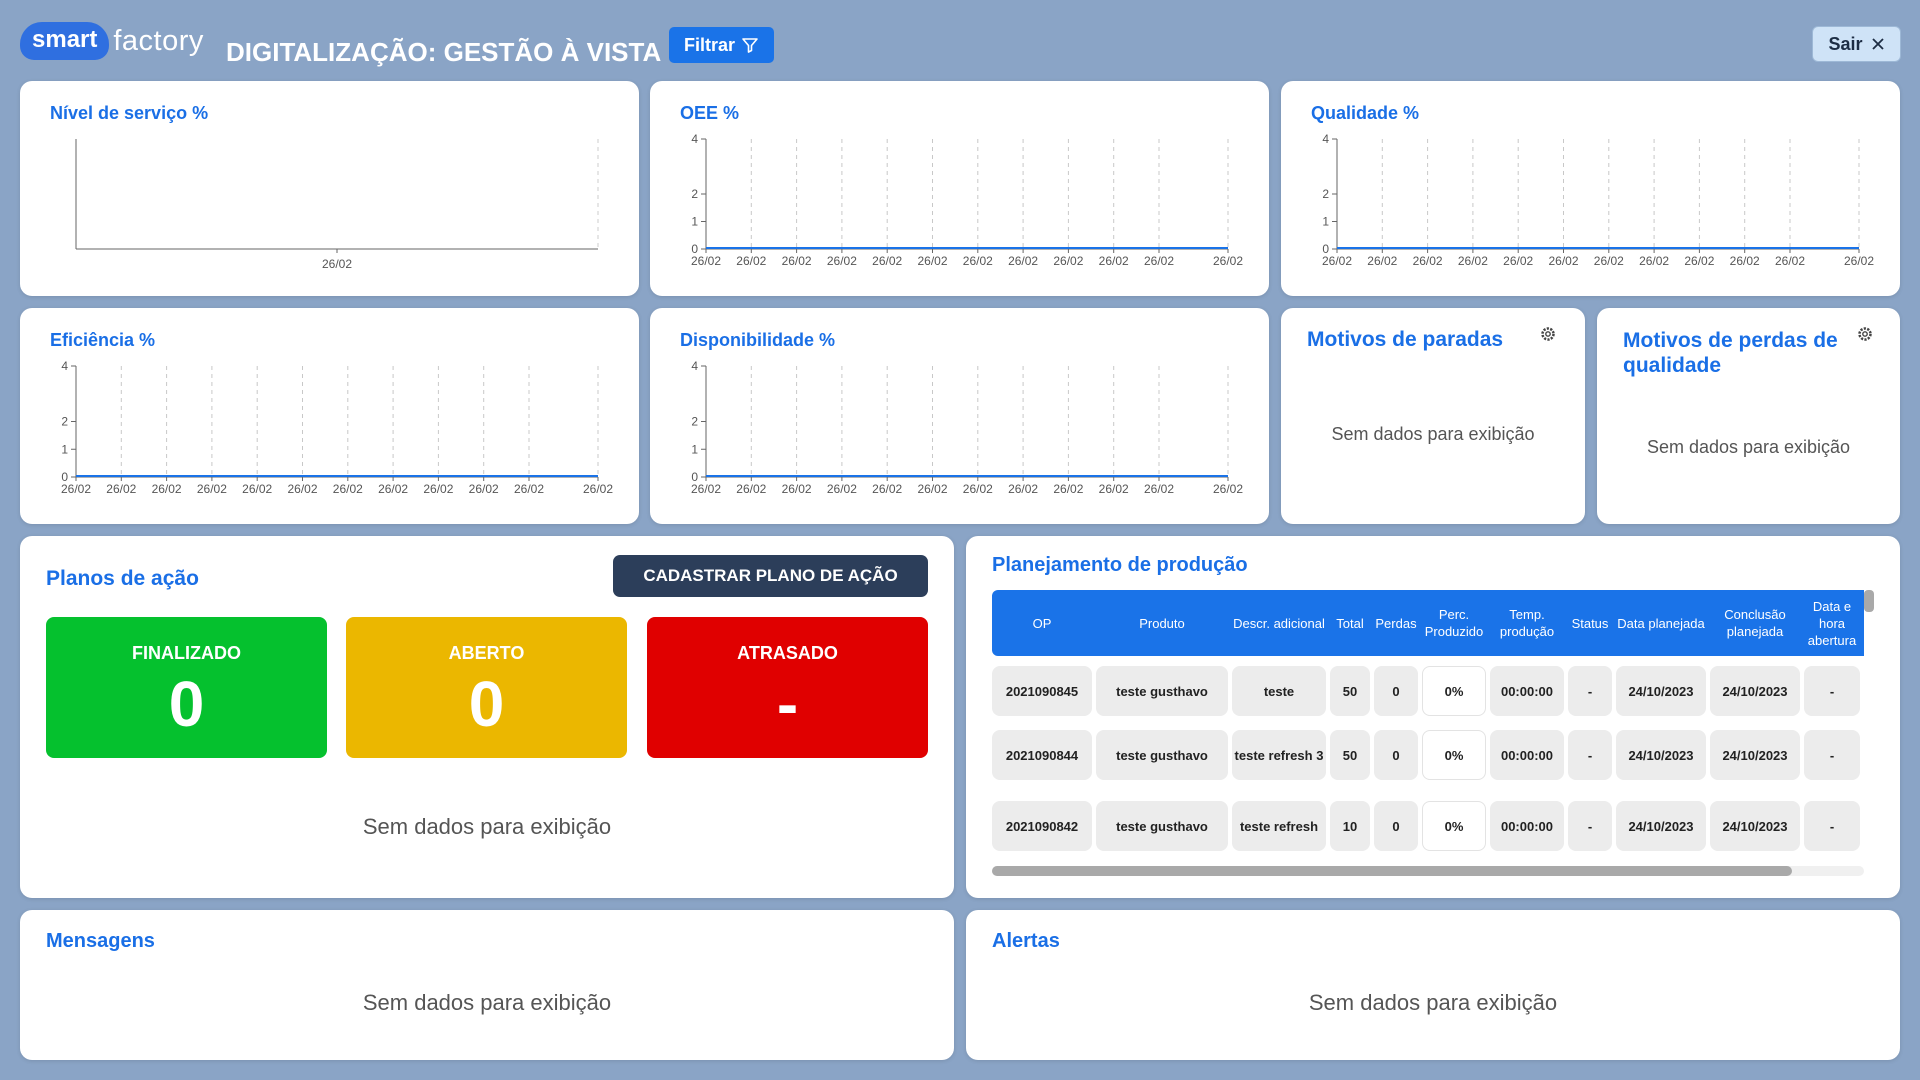 Image resolution: width=1920 pixels, height=1080 pixels. What do you see at coordinates (1279, 691) in the screenshot?
I see `table-cell: teste` at bounding box center [1279, 691].